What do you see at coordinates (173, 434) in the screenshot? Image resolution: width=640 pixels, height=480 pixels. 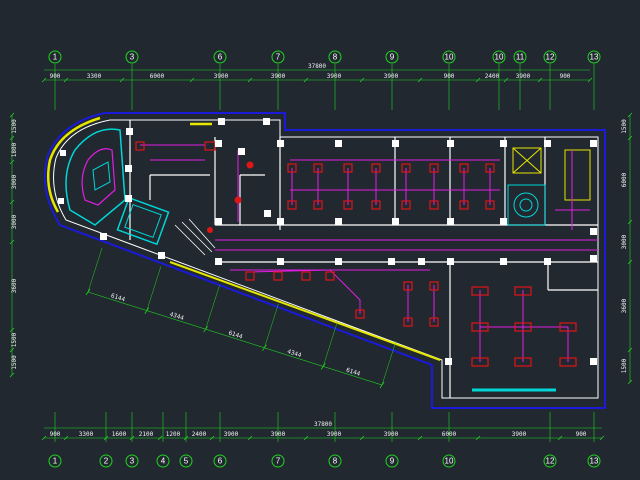 I see `dimension-value: 1200` at bounding box center [173, 434].